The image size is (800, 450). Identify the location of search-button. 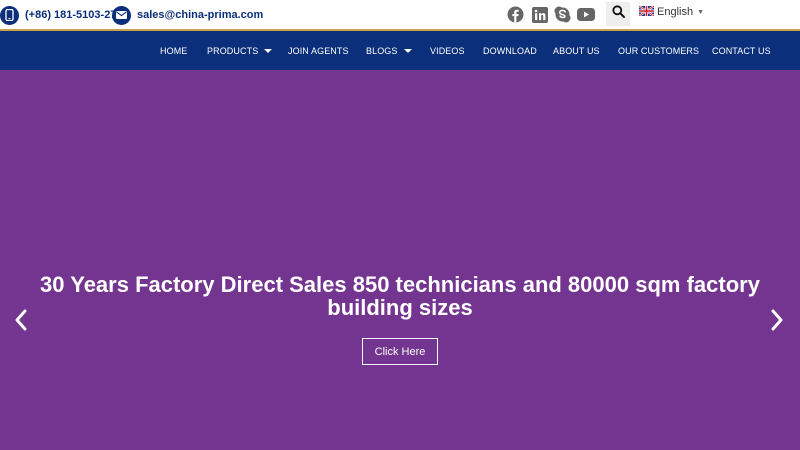
(618, 14).